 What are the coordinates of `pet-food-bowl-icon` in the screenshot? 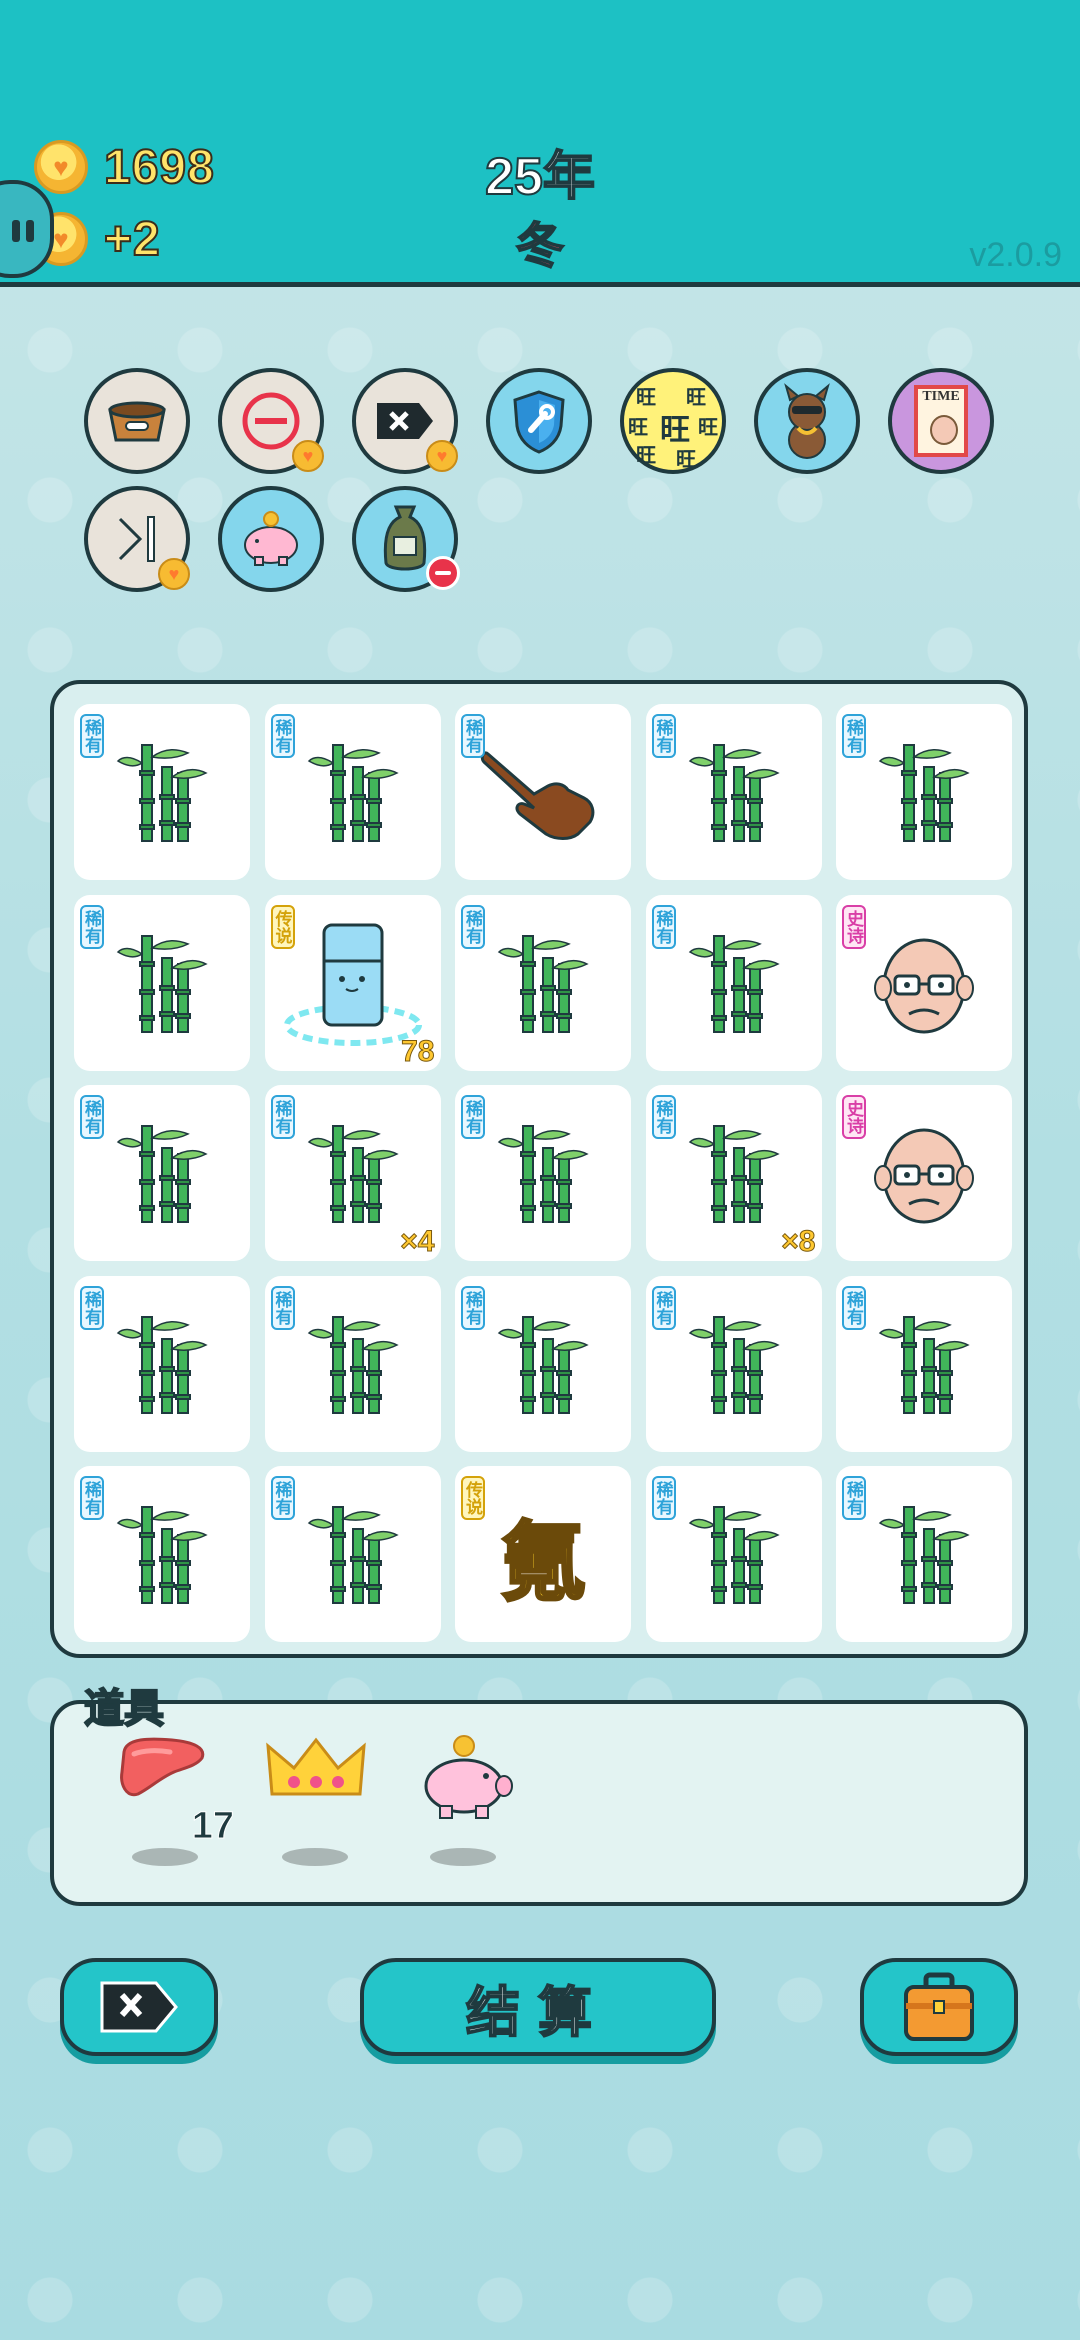 It's located at (137, 421).